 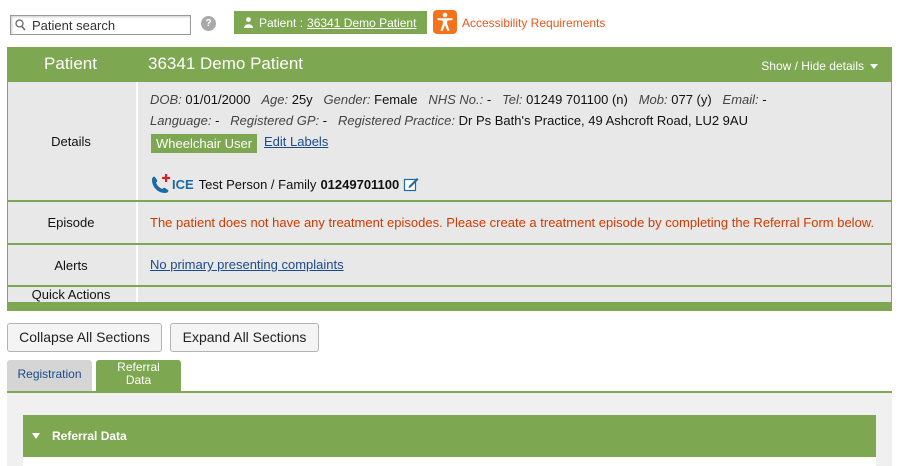 I want to click on ice-label: ICE, so click(x=183, y=184).